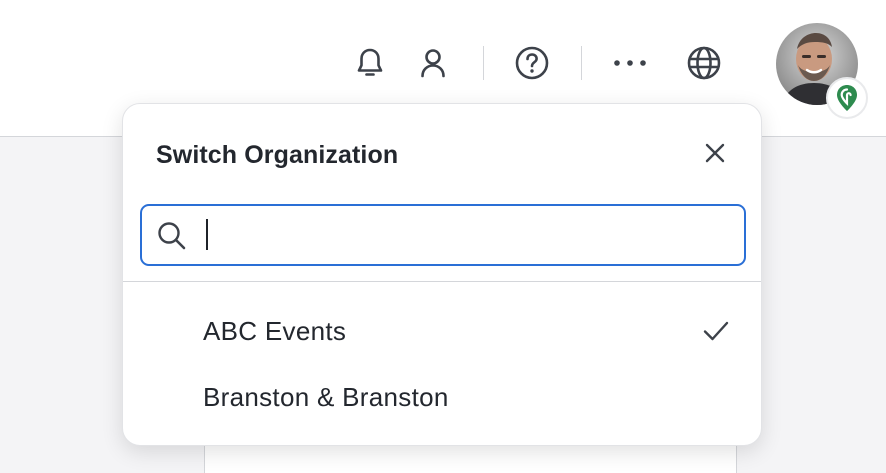 The image size is (886, 473). Describe the element at coordinates (442, 331) in the screenshot. I see `organization-item-abc-events: ABC Events` at that location.